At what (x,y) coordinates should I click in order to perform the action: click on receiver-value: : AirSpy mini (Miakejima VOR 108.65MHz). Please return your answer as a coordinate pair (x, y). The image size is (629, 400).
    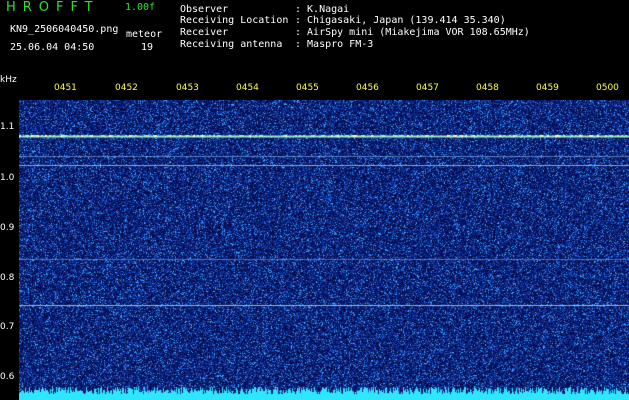
    Looking at the image, I should click on (412, 32).